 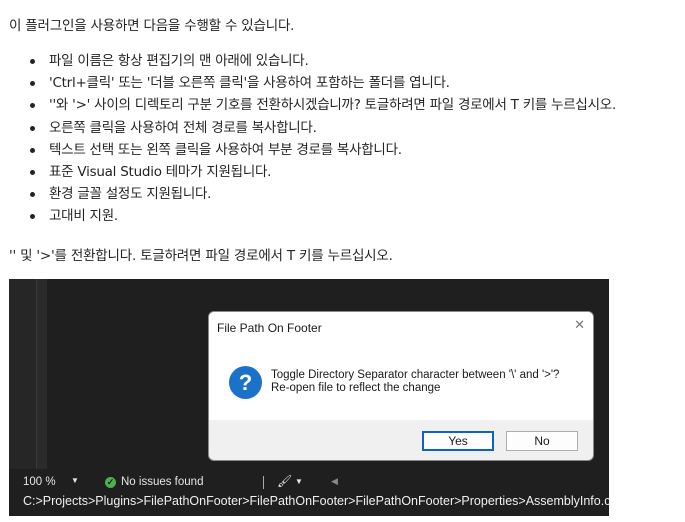 What do you see at coordinates (356, 388) in the screenshot?
I see `message-line: Re-open file to reflect the change` at bounding box center [356, 388].